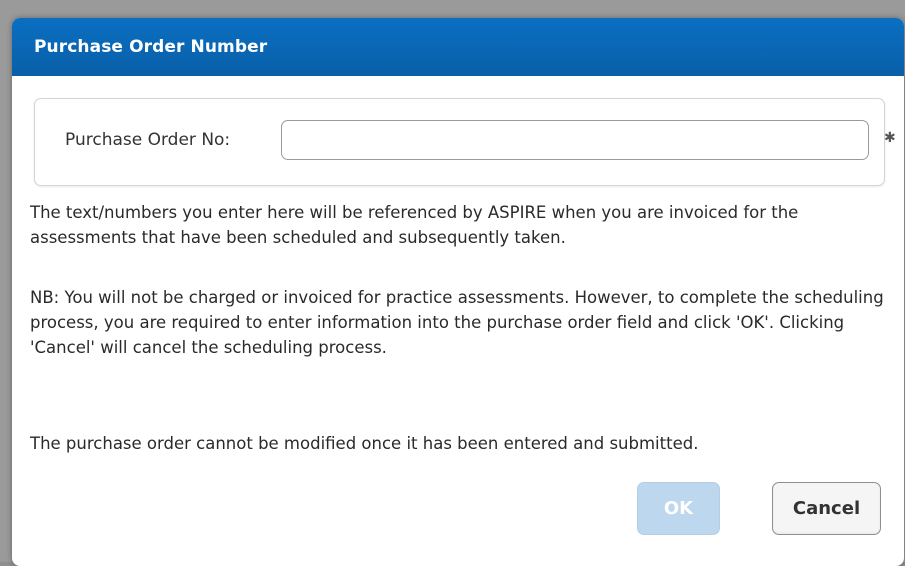 This screenshot has width=905, height=566. Describe the element at coordinates (890, 138) in the screenshot. I see `required-asterisk-icon: ✱` at that location.